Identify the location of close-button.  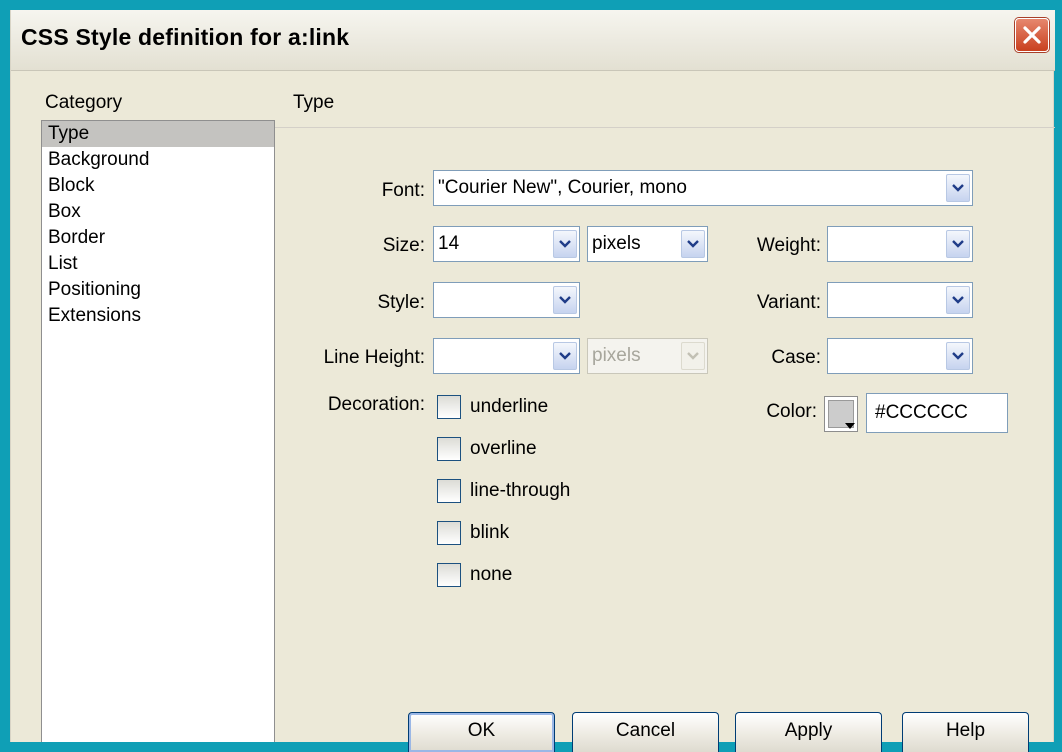
(1032, 35).